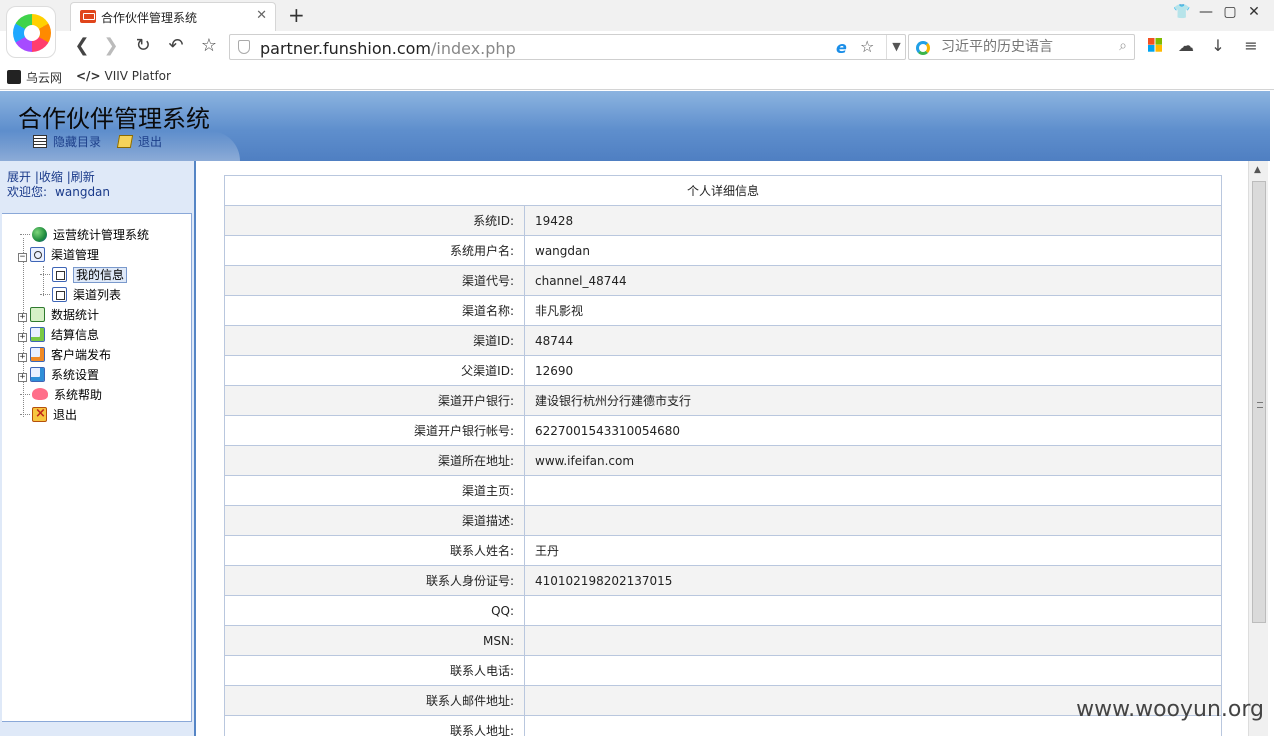  What do you see at coordinates (841, 47) in the screenshot?
I see `ie-mode-icon: e` at bounding box center [841, 47].